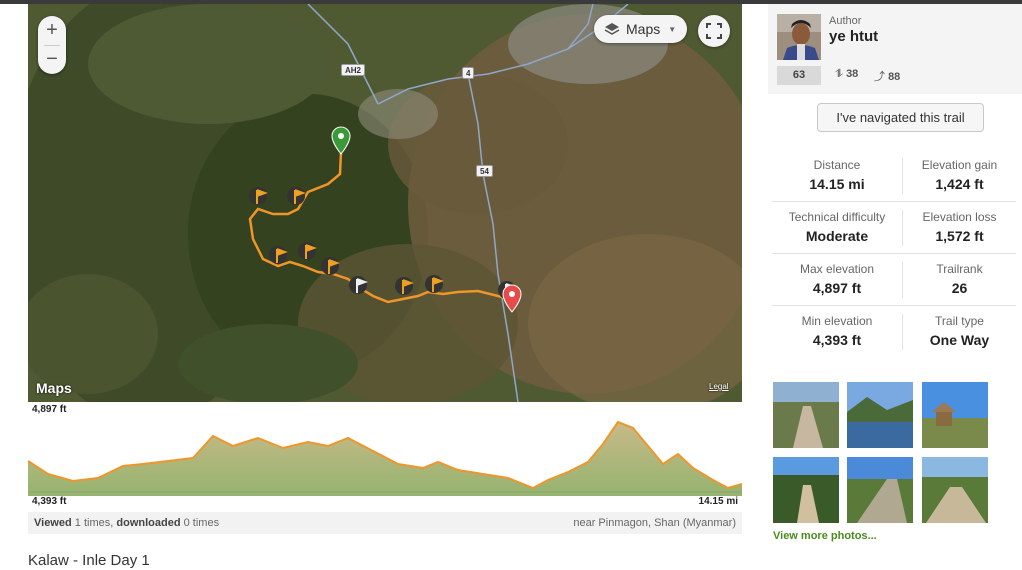 The image size is (1022, 570). Describe the element at coordinates (959, 227) in the screenshot. I see `stat-elevation-loss: Elevation loss 1,572 ft` at that location.